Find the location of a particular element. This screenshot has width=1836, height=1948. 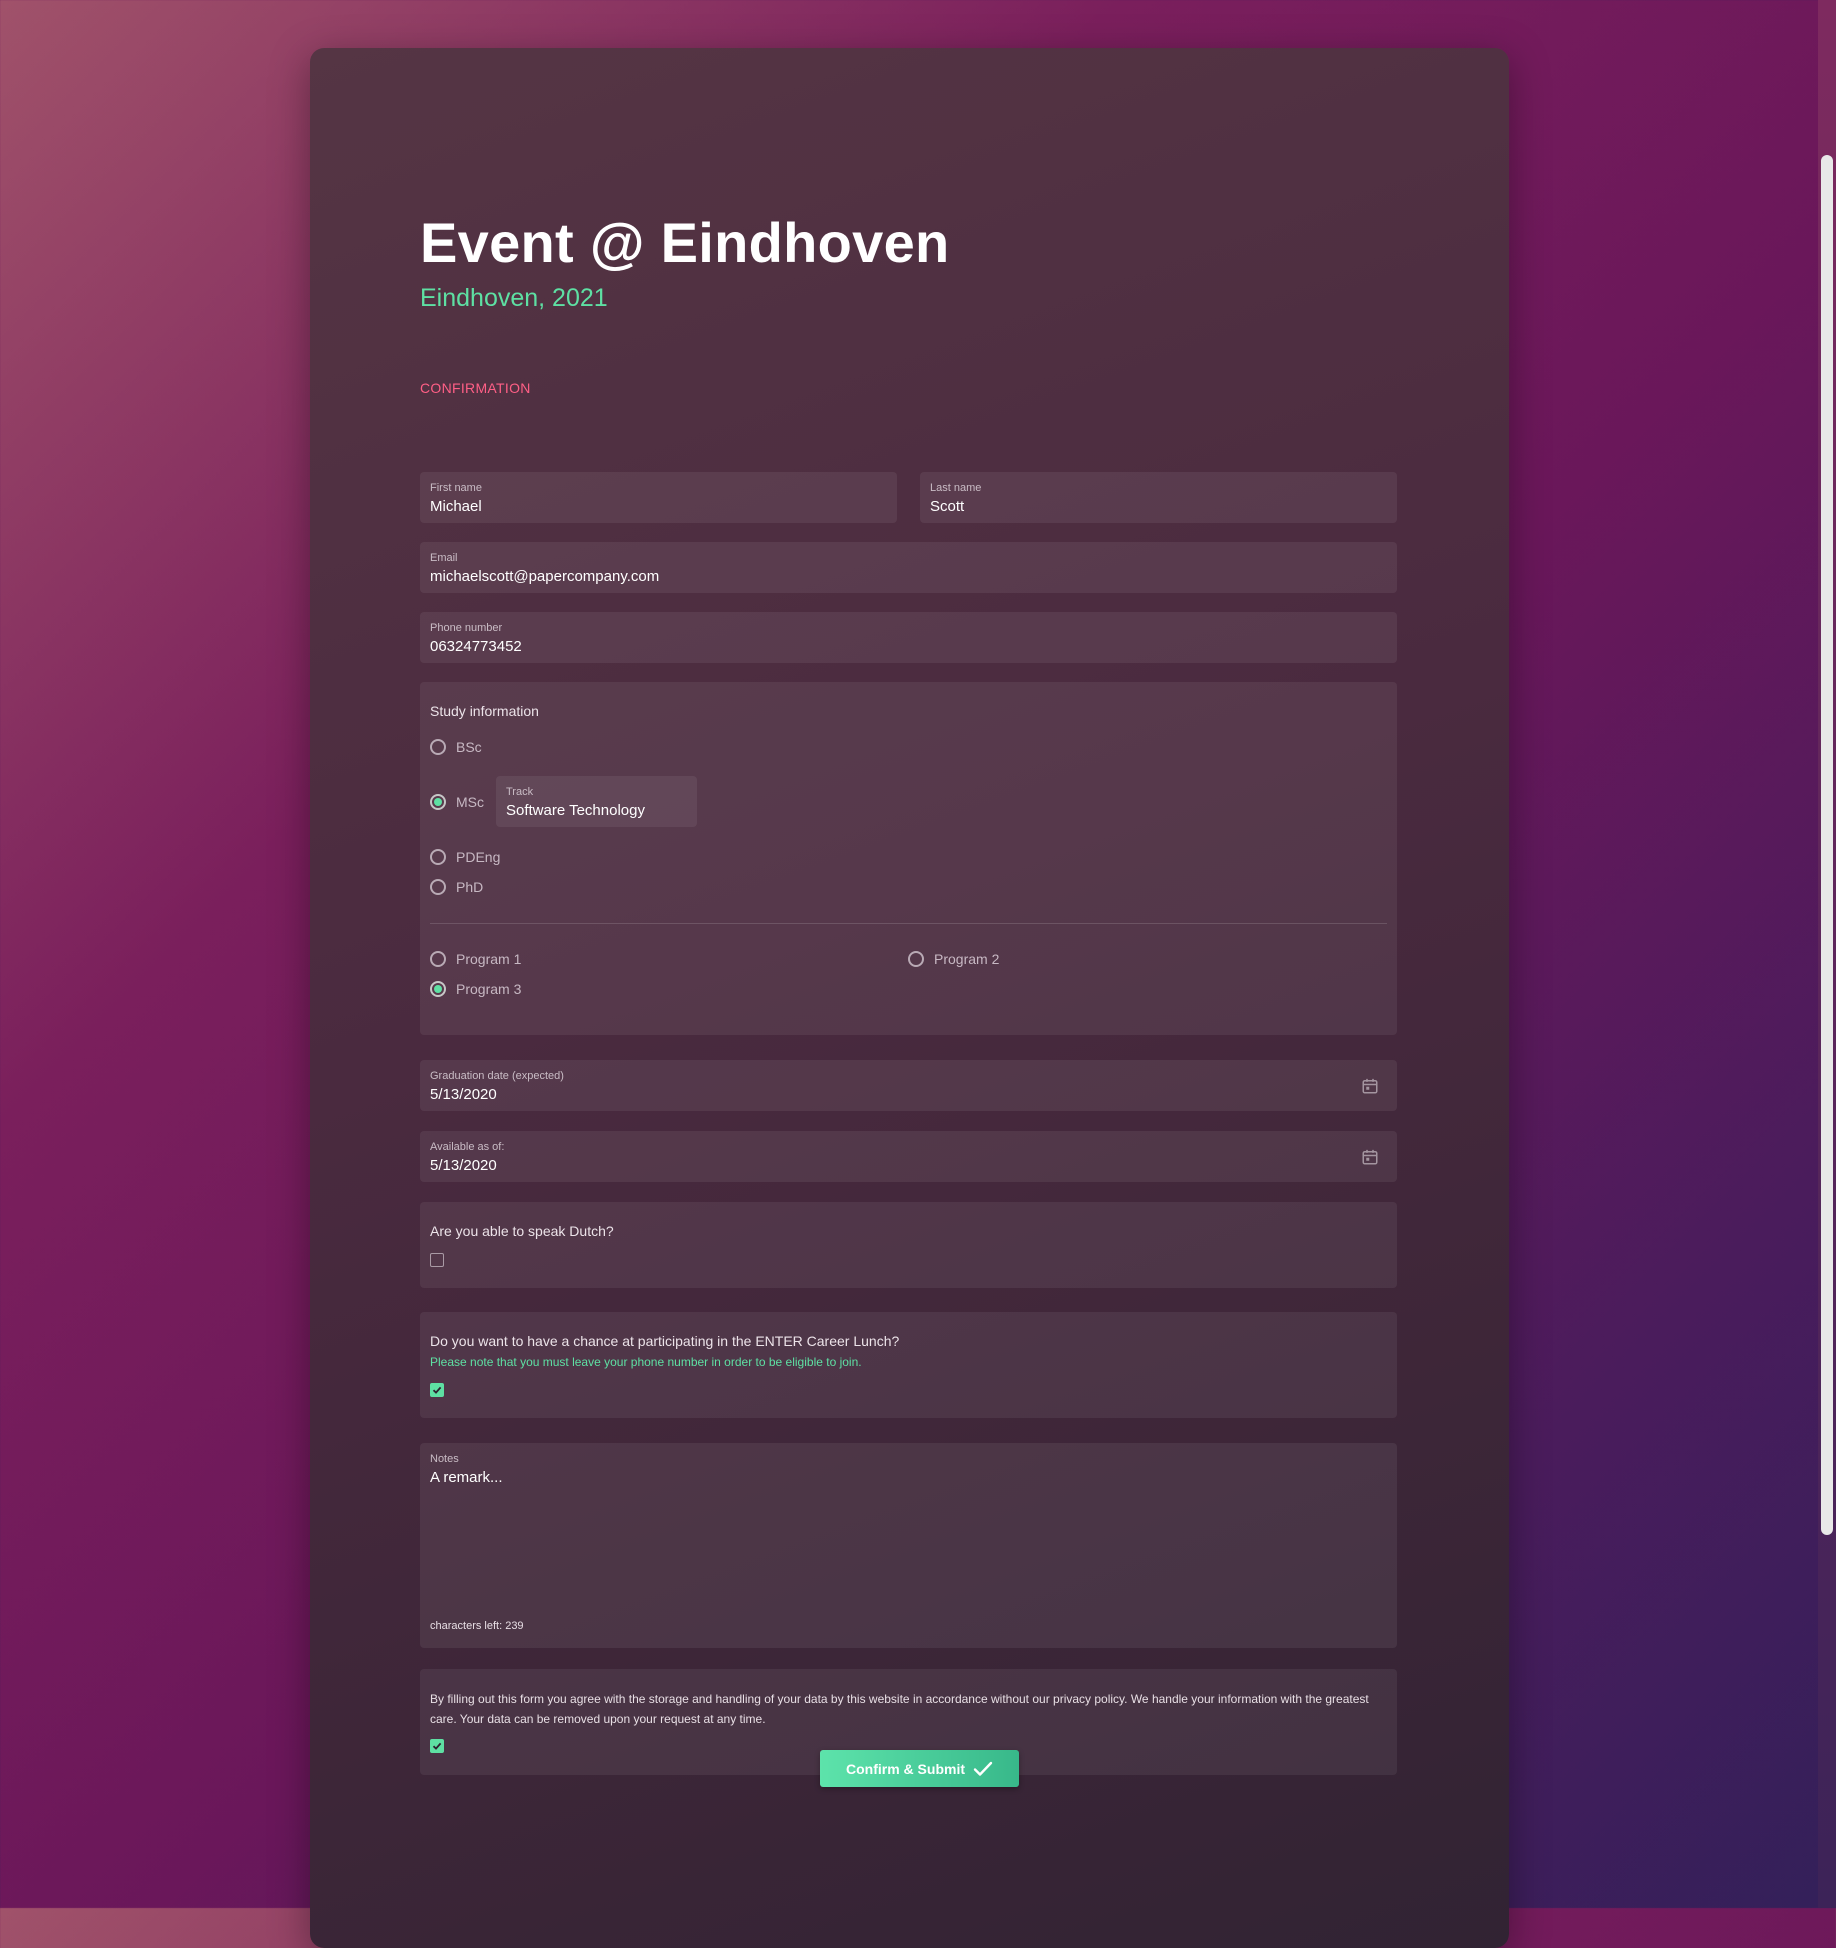

last-name-field: Last name Scott is located at coordinates (1158, 497).